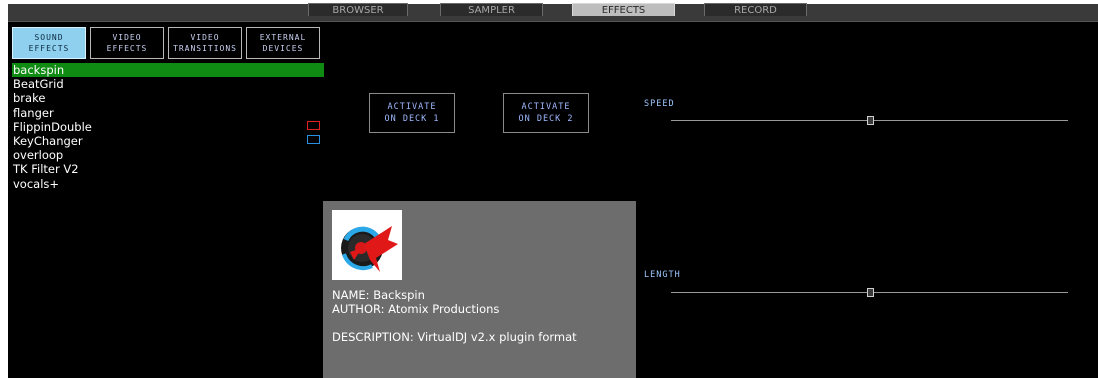 Image resolution: width=1098 pixels, height=378 pixels. I want to click on tab-sampler: SAMPLER, so click(491, 9).